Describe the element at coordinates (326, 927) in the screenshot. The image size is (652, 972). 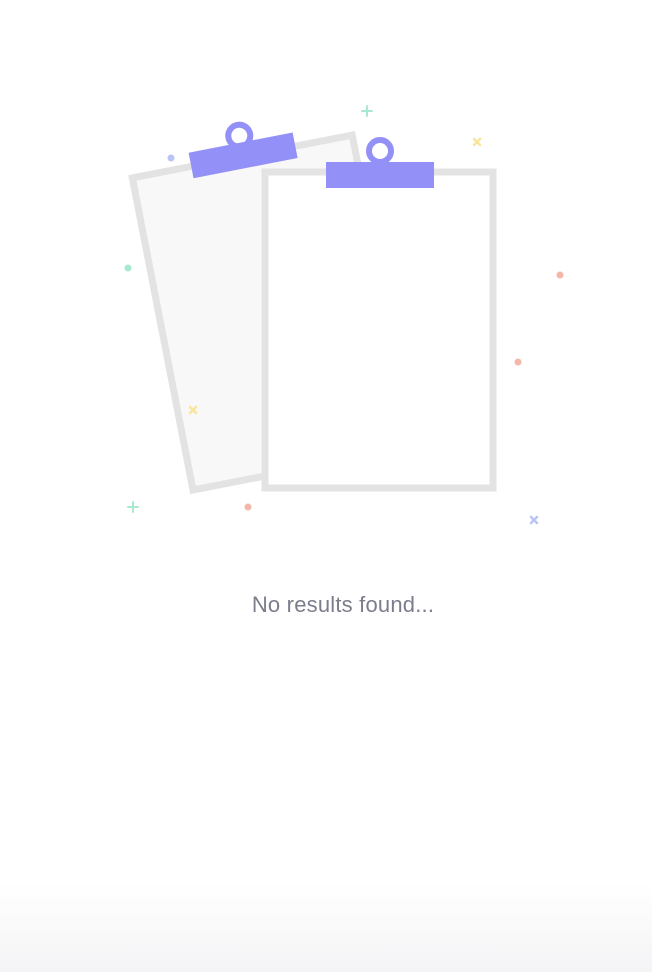
I see `bottom-fade` at that location.